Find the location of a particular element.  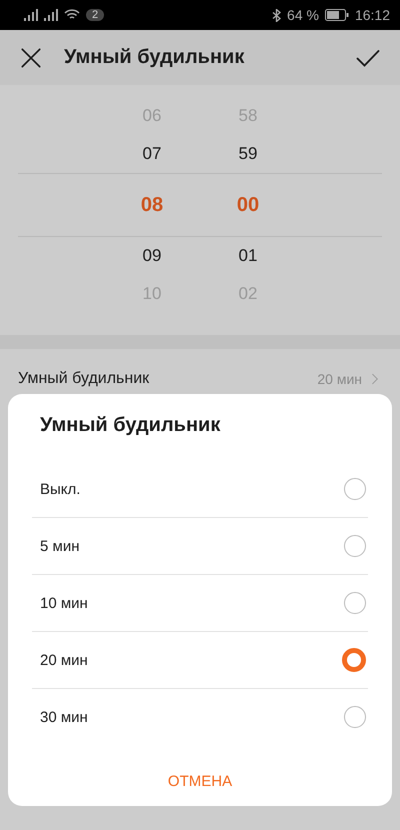

option-row: Выкл. is located at coordinates (200, 489).